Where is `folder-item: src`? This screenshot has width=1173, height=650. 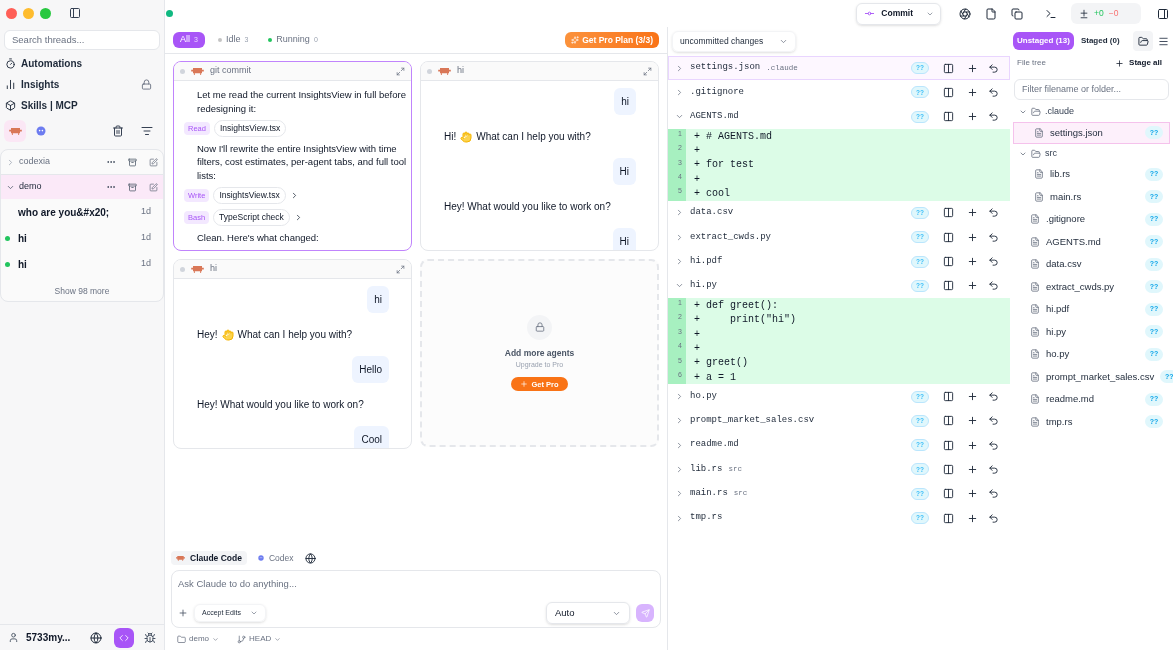
folder-item: src is located at coordinates (1091, 153).